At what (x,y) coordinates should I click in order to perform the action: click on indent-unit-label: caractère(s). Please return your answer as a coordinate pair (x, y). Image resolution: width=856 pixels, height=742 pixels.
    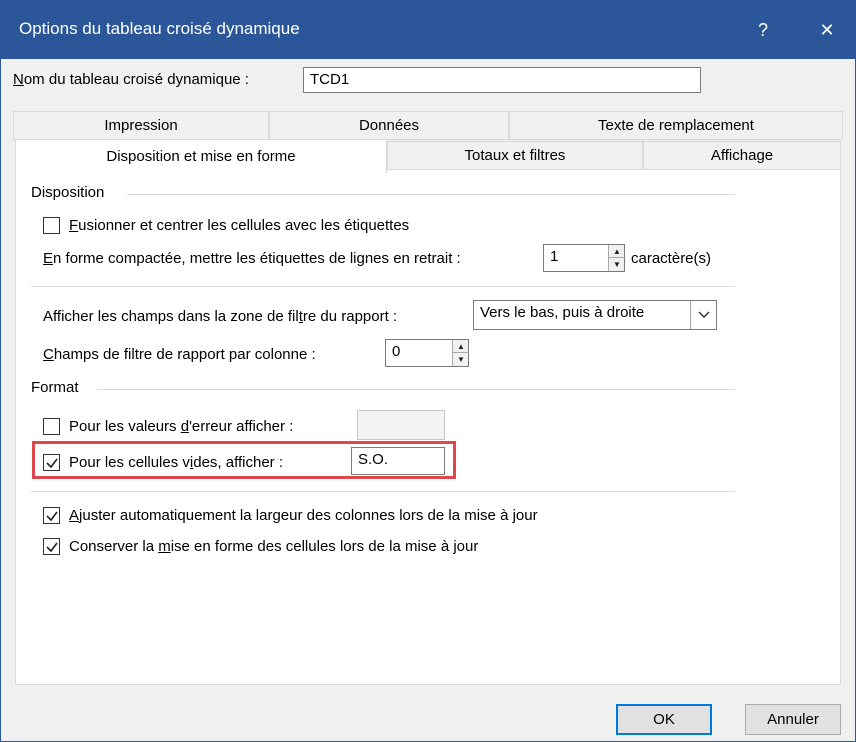
    Looking at the image, I should click on (671, 258).